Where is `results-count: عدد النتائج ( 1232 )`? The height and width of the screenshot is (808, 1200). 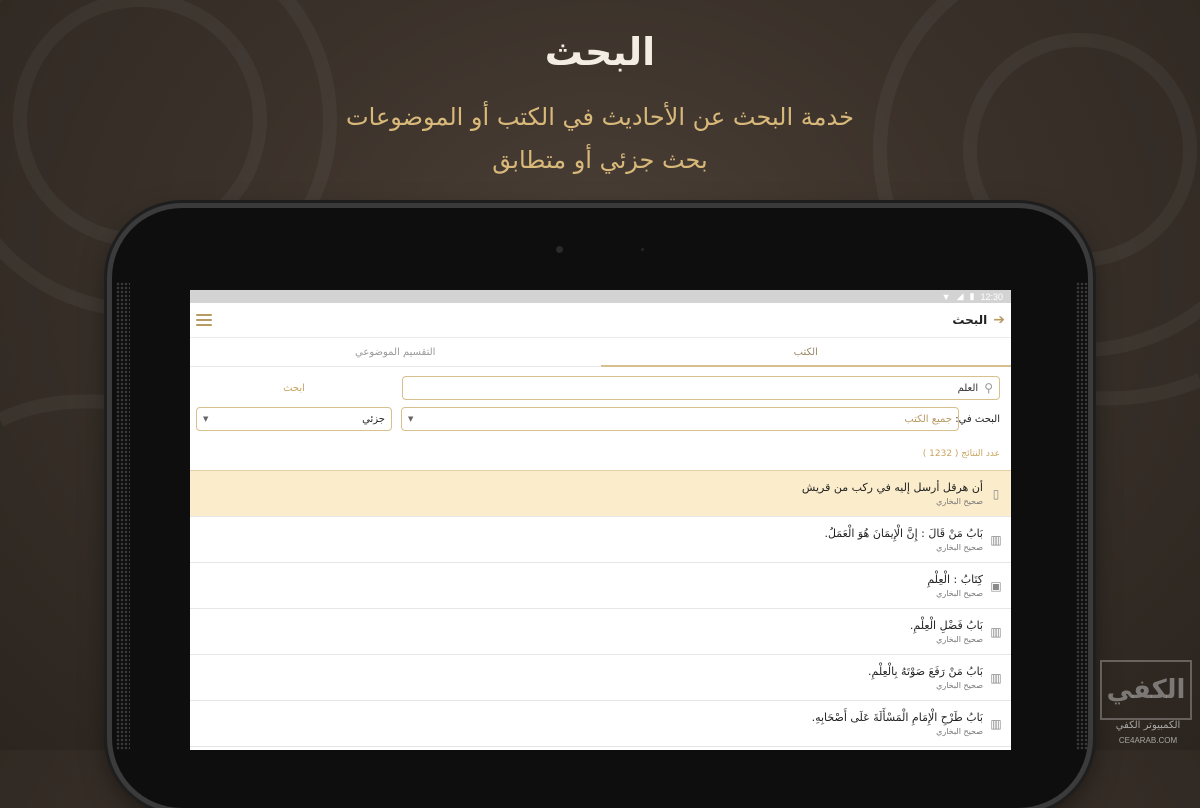
results-count: عدد النتائج ( 1232 ) is located at coordinates (961, 454).